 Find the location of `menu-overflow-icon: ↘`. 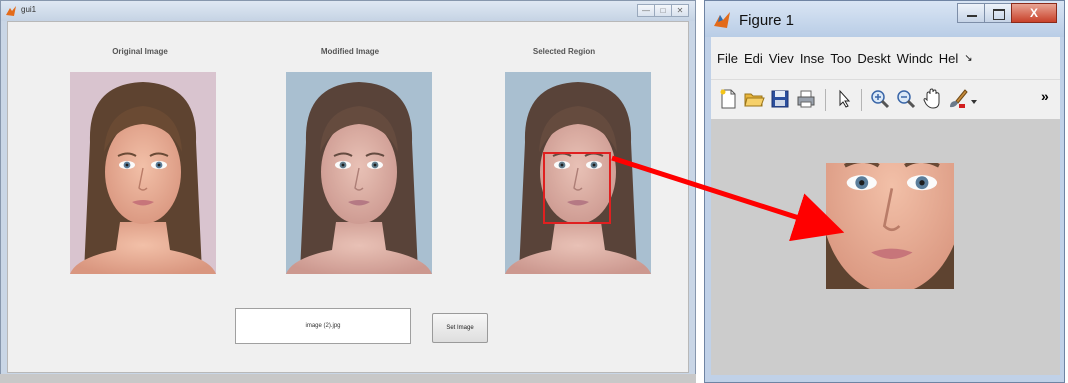

menu-overflow-icon: ↘ is located at coordinates (968, 58).